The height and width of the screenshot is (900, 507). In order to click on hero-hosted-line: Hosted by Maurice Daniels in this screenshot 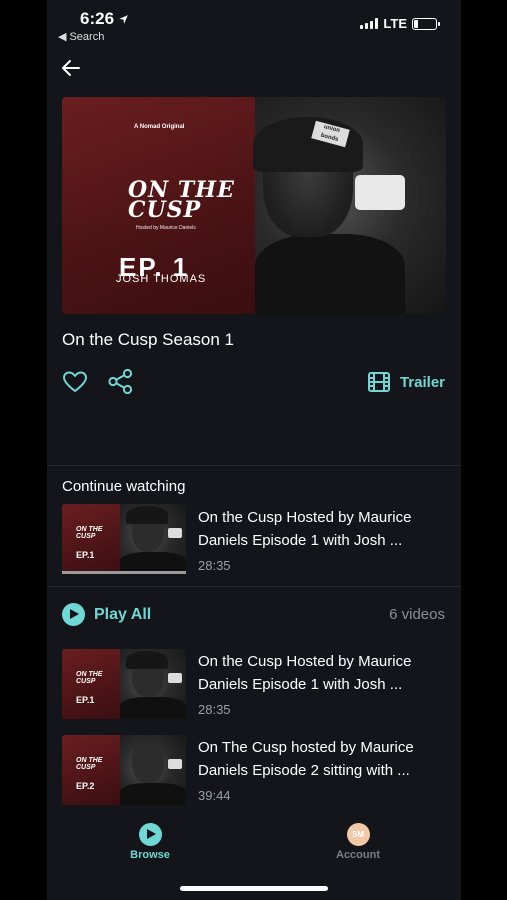, I will do `click(166, 228)`.